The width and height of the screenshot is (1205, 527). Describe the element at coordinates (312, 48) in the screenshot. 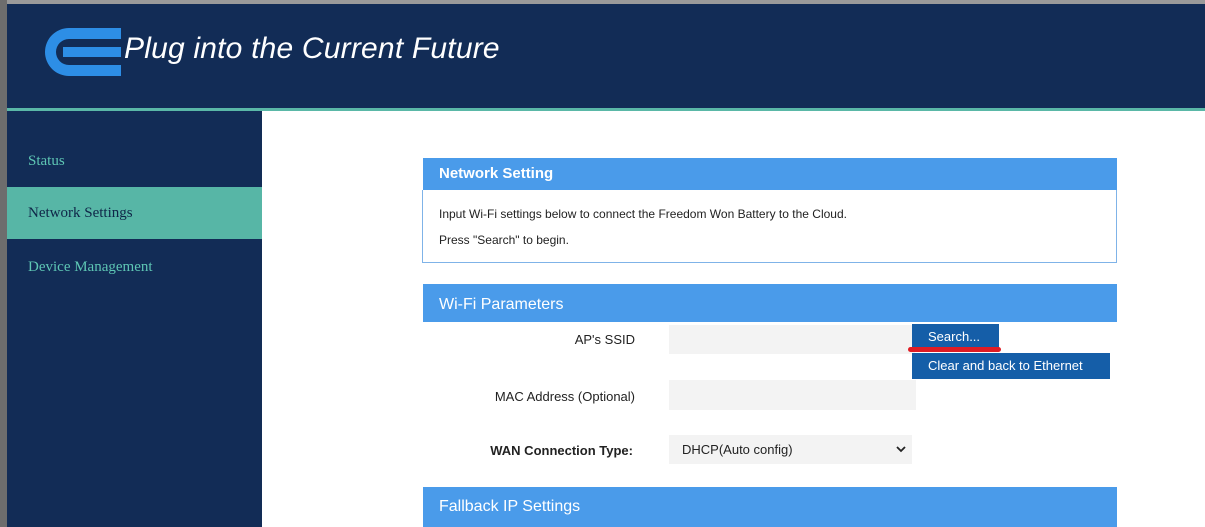

I see `header-tagline: Plug into the Current Future` at that location.